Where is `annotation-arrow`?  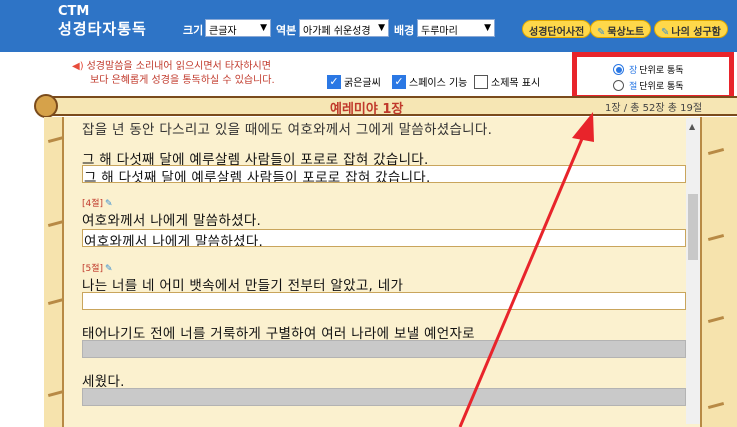
annotation-arrow is located at coordinates (526, 269).